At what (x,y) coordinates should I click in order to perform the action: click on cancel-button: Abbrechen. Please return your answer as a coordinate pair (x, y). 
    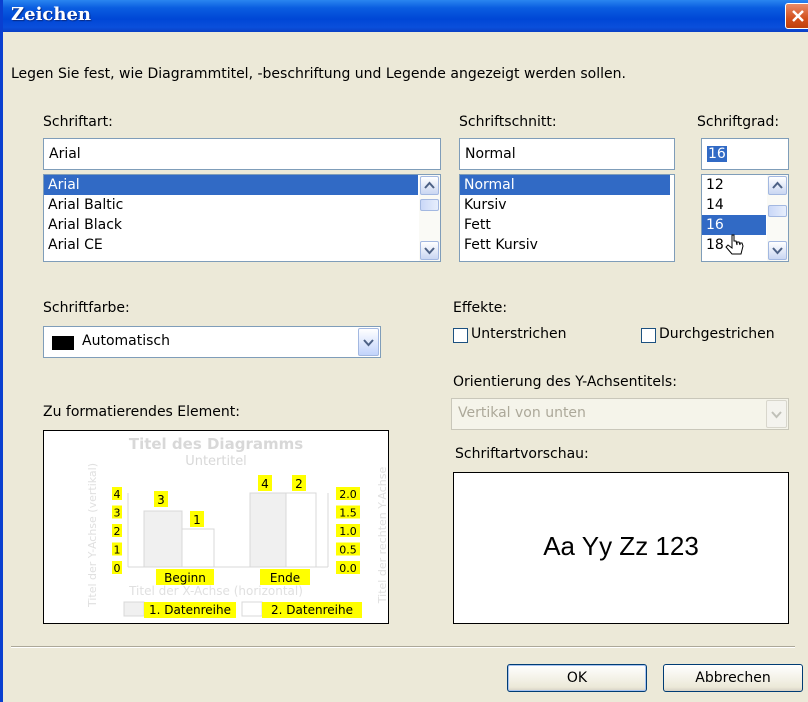
    Looking at the image, I should click on (733, 678).